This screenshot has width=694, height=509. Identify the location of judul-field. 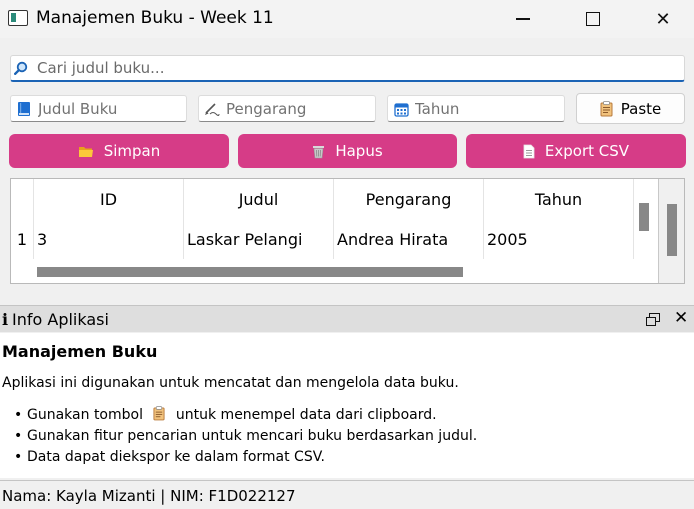
(98, 108).